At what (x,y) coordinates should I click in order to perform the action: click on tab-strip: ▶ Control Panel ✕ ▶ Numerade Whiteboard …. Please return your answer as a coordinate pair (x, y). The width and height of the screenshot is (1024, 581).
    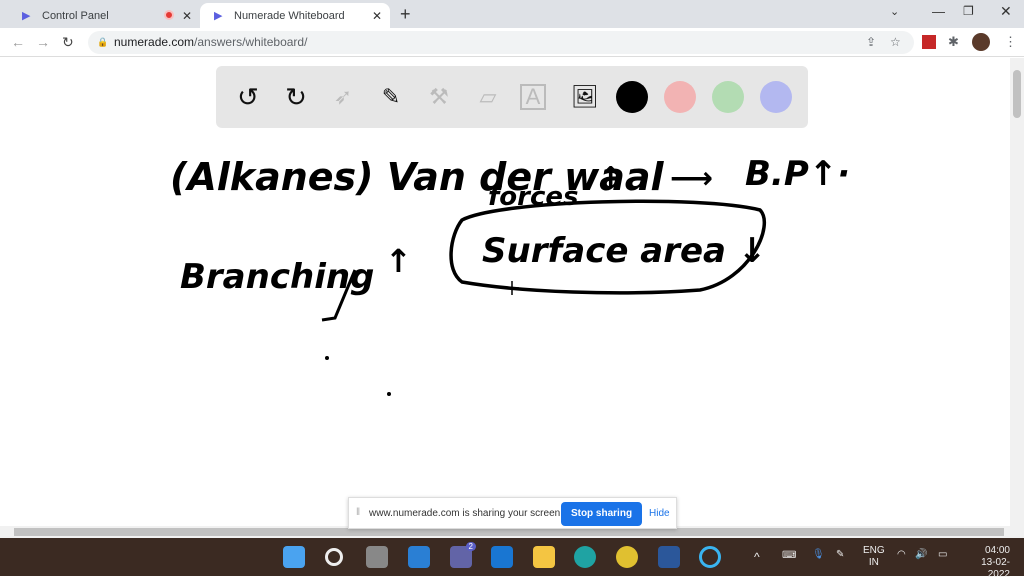
    Looking at the image, I should click on (512, 14).